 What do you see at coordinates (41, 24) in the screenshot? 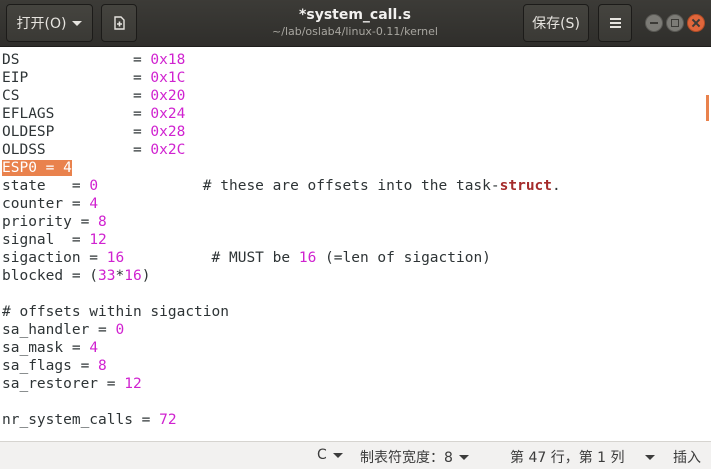
I see `open-button-label: 打开(O)` at bounding box center [41, 24].